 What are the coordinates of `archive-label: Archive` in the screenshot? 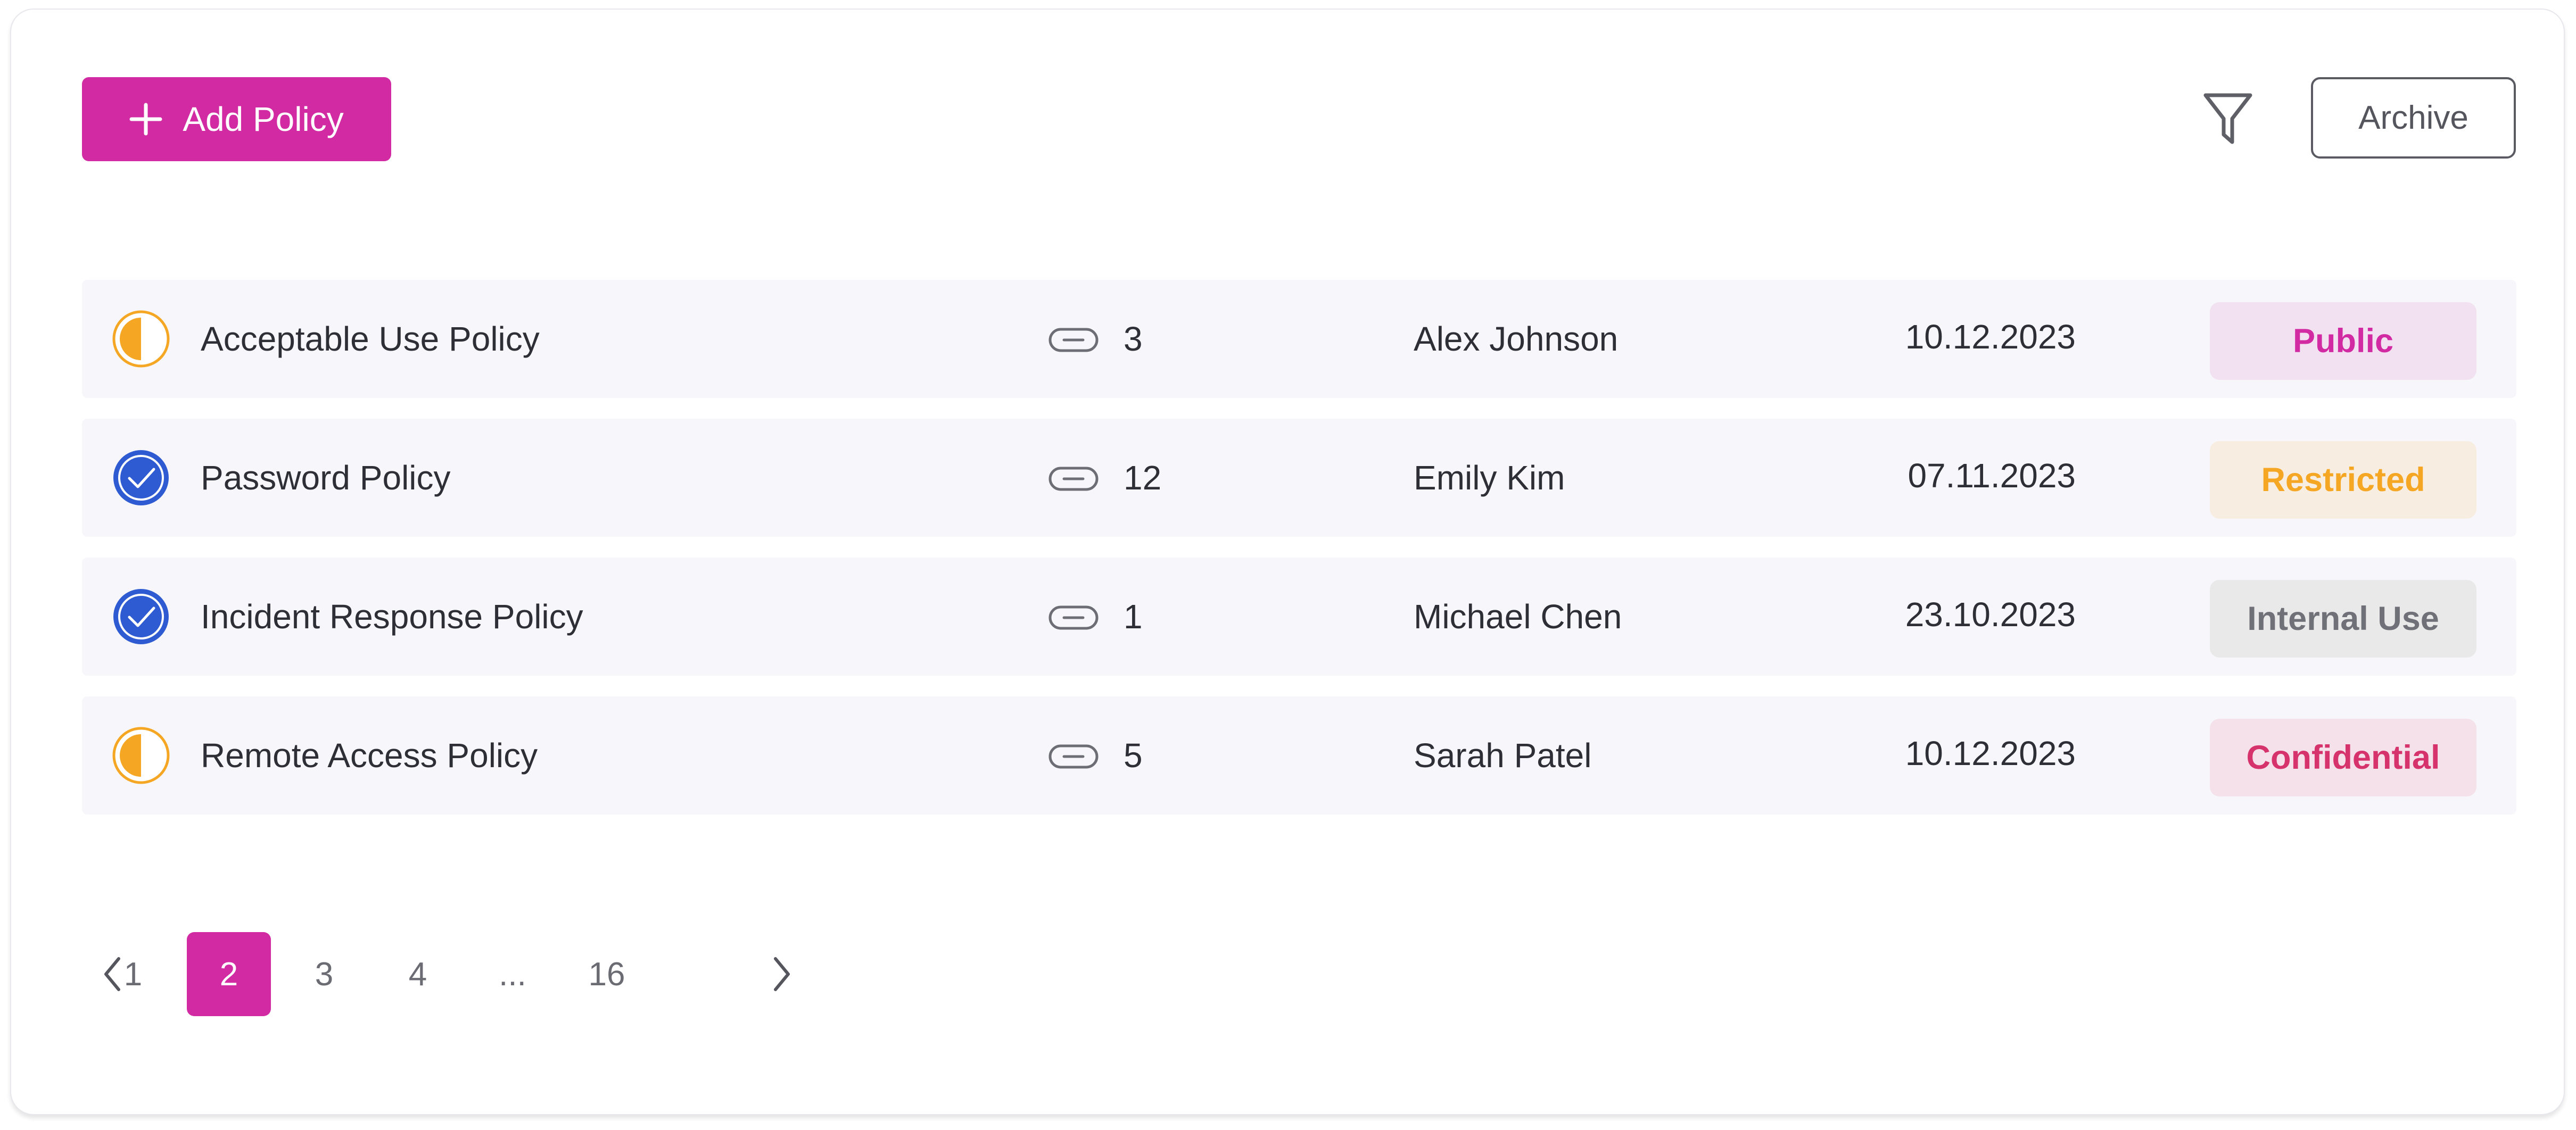 It's located at (2413, 117).